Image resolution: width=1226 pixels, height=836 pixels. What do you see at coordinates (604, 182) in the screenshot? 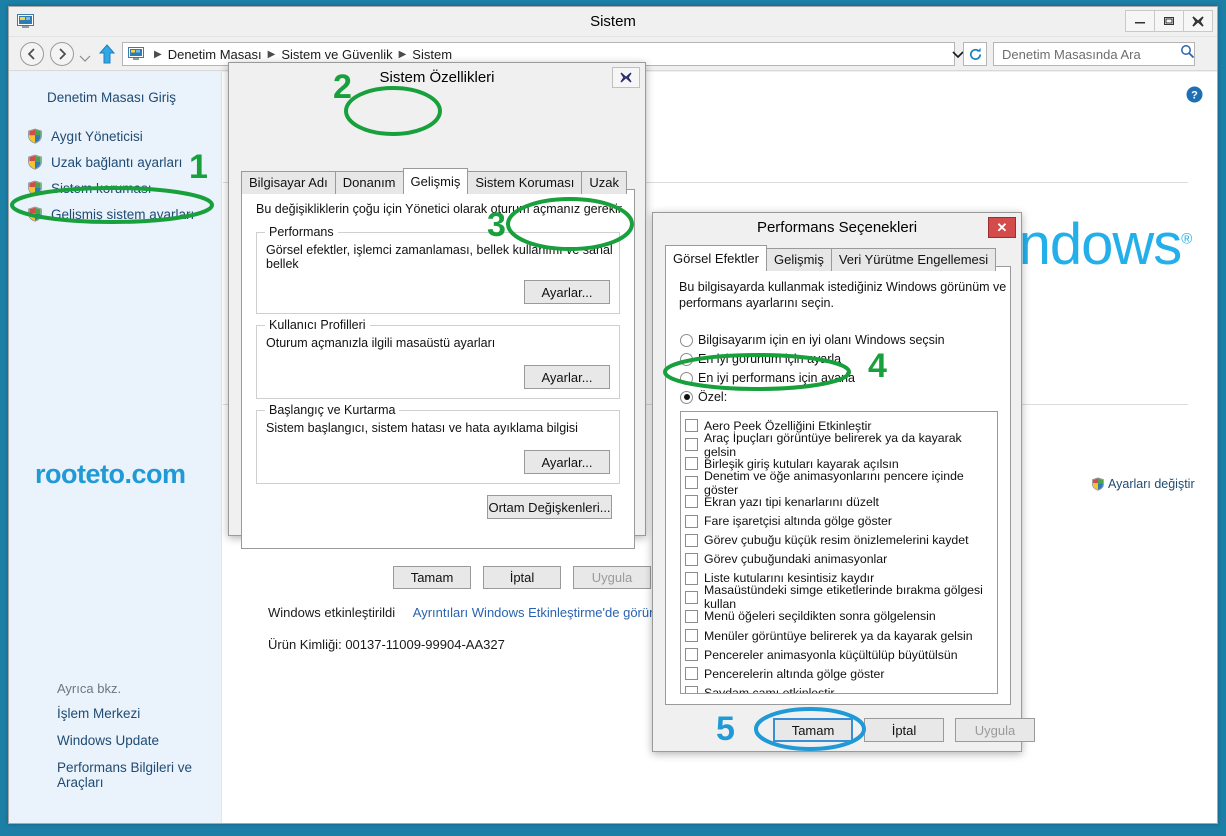
I see `tab-uzak: Uzak` at bounding box center [604, 182].